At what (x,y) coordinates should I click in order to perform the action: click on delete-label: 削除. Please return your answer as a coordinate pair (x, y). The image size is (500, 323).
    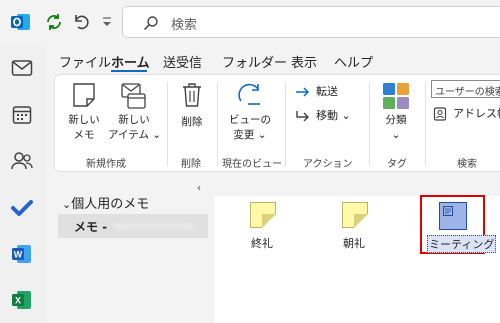
    Looking at the image, I should click on (192, 122).